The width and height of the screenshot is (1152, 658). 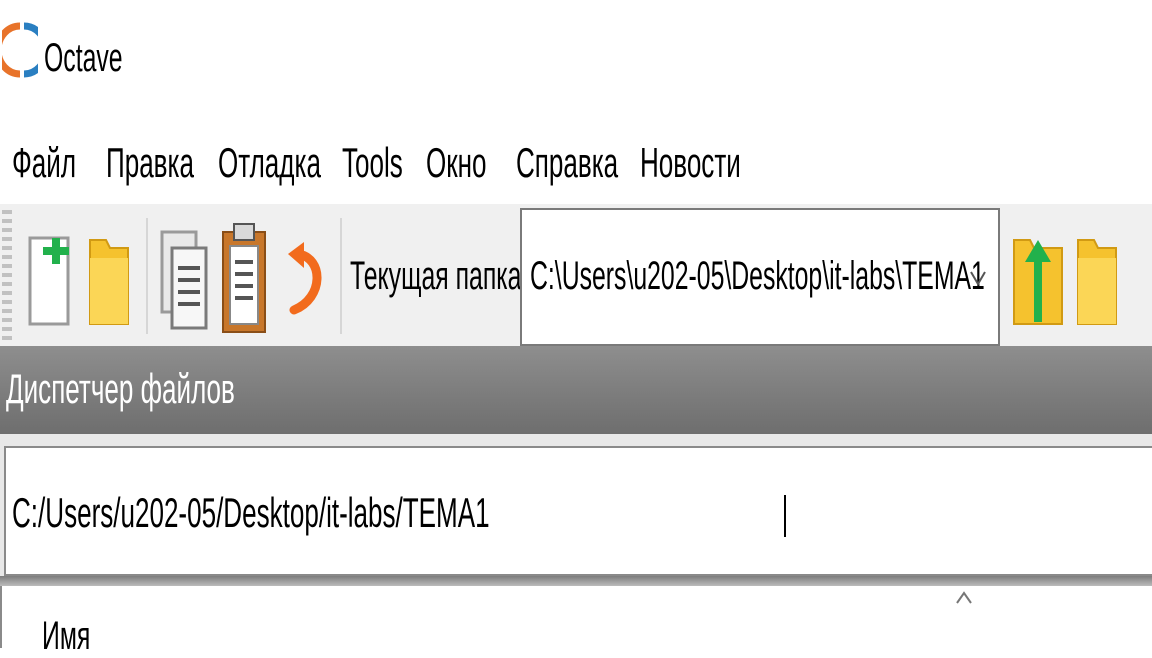 What do you see at coordinates (184, 280) in the screenshot?
I see `copy-icon` at bounding box center [184, 280].